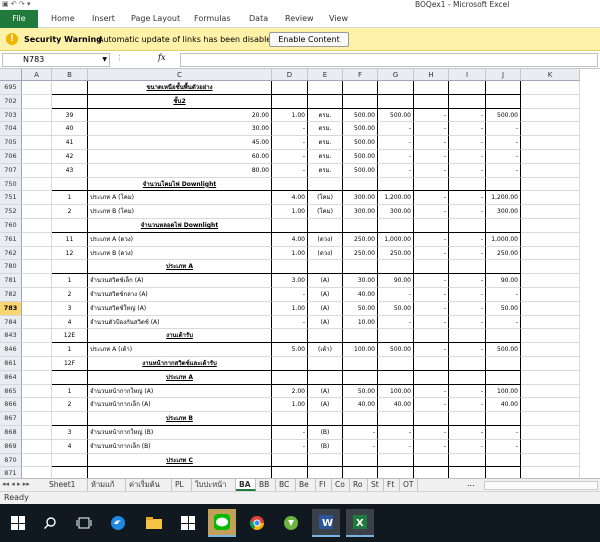 The height and width of the screenshot is (542, 600). Describe the element at coordinates (503, 253) in the screenshot. I see `cell-j-762: 250.00` at that location.